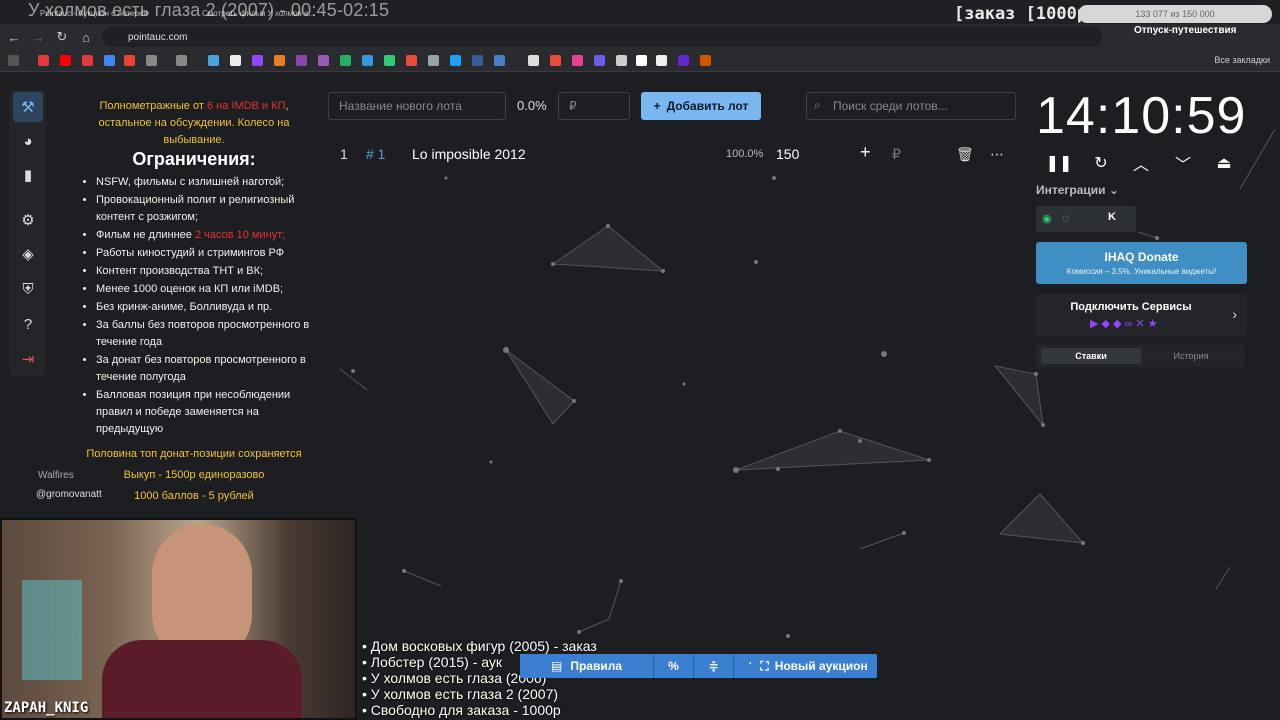 The width and height of the screenshot is (1280, 720). I want to click on integrations-label: Интеграции ⌄, so click(1077, 190).